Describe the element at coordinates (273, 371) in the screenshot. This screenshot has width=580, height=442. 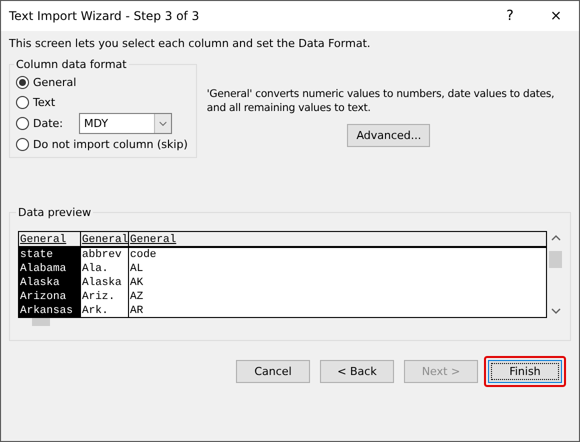
I see `wizard-button: Cancel` at that location.